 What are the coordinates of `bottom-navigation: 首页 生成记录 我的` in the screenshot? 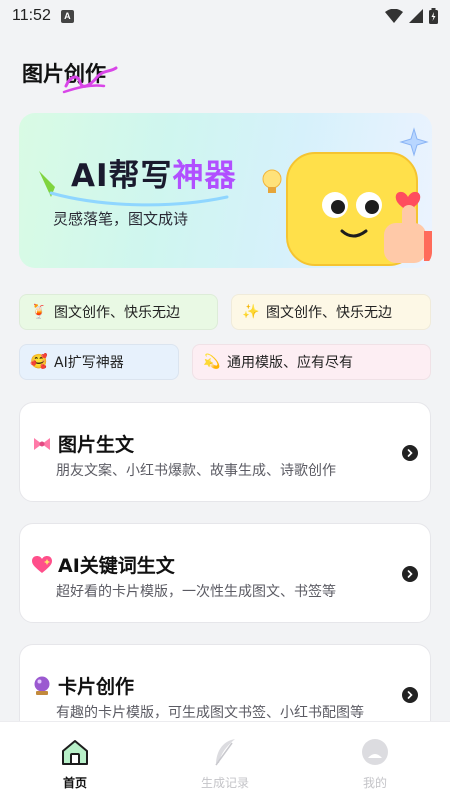 It's located at (225, 761).